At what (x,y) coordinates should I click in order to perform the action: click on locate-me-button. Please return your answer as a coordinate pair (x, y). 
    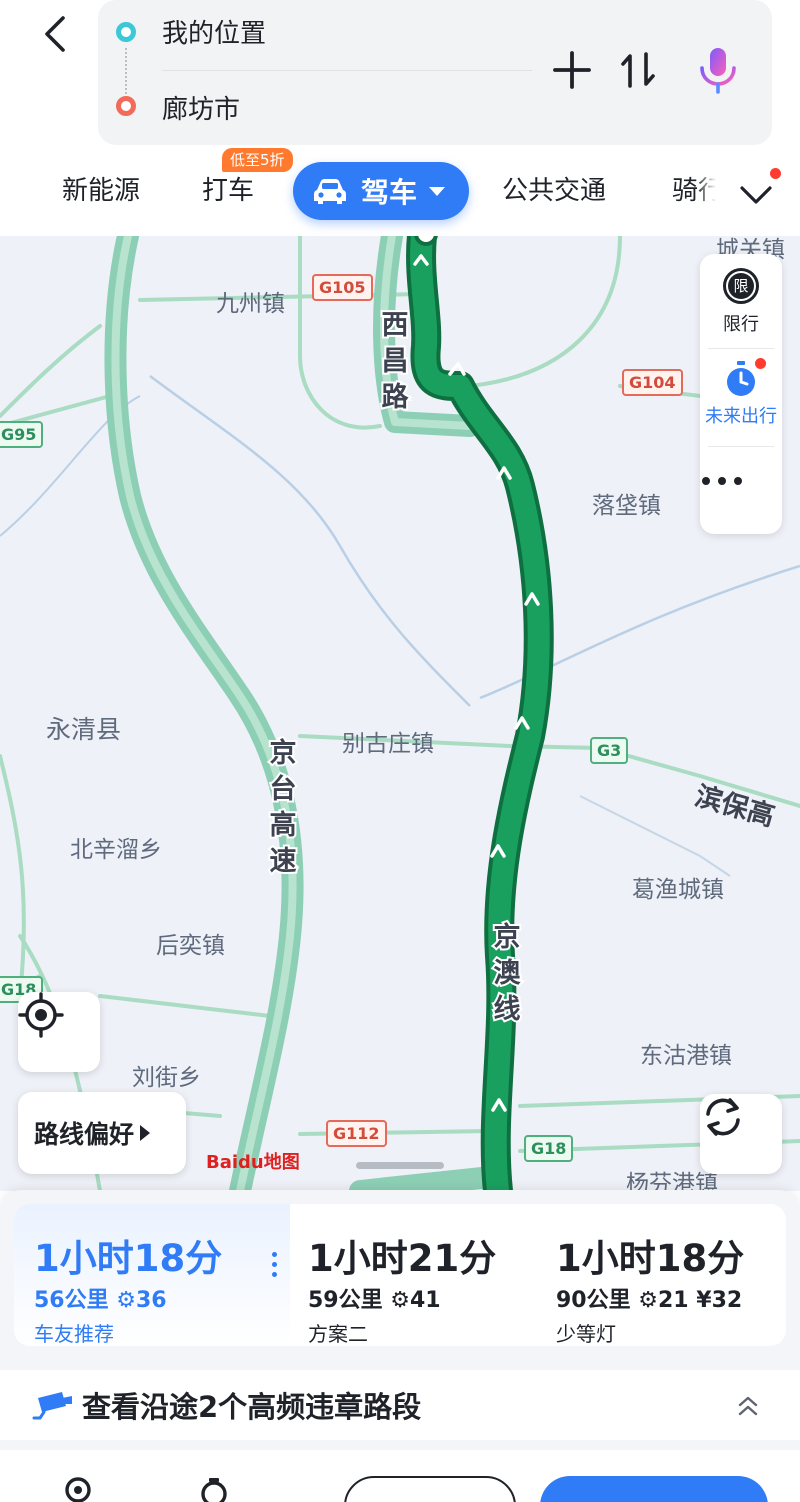
    Looking at the image, I should click on (59, 1032).